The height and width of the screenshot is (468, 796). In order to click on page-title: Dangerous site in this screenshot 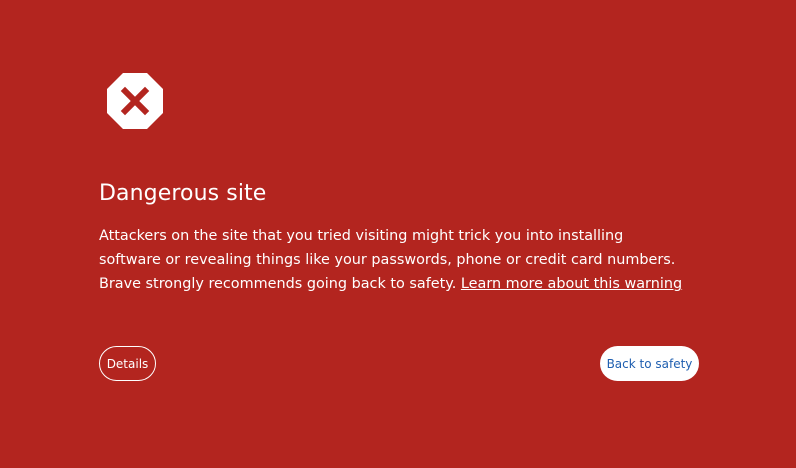, I will do `click(183, 193)`.